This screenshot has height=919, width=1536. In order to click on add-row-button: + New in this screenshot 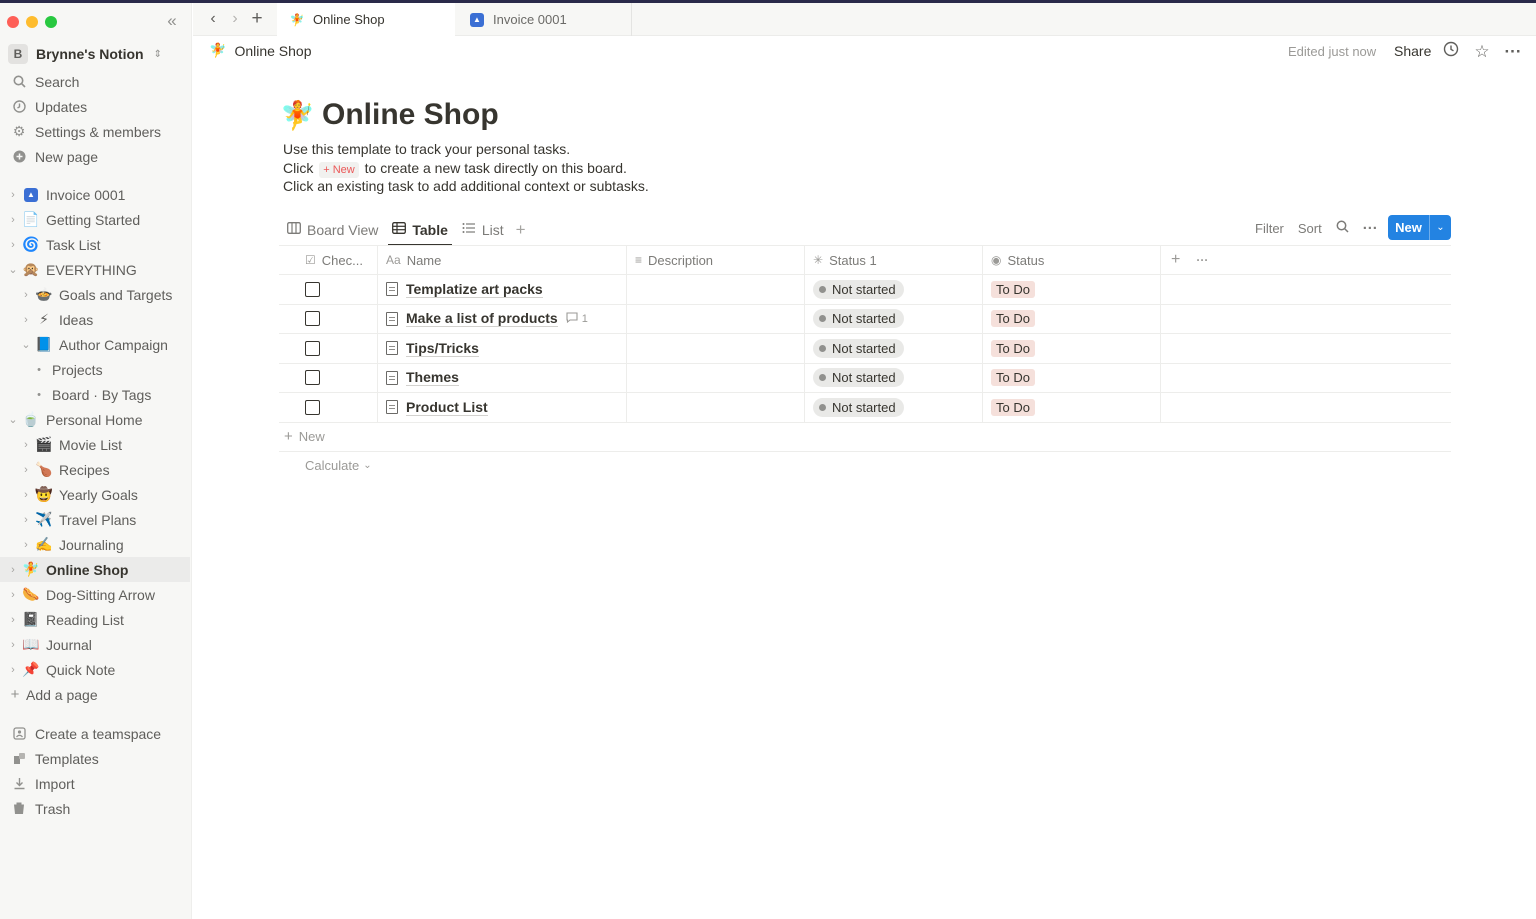, I will do `click(304, 436)`.